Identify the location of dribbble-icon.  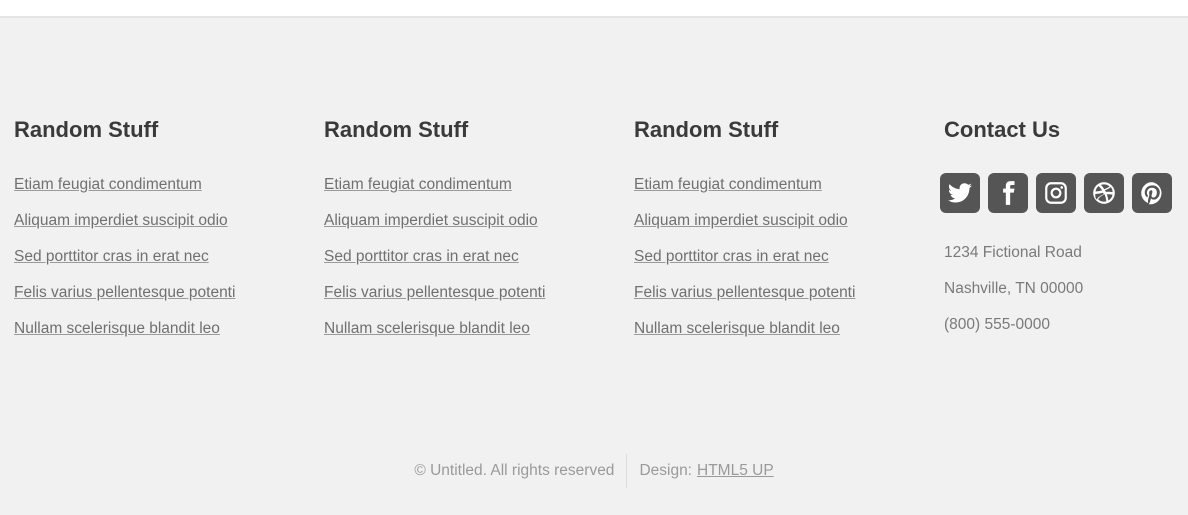
(1104, 193).